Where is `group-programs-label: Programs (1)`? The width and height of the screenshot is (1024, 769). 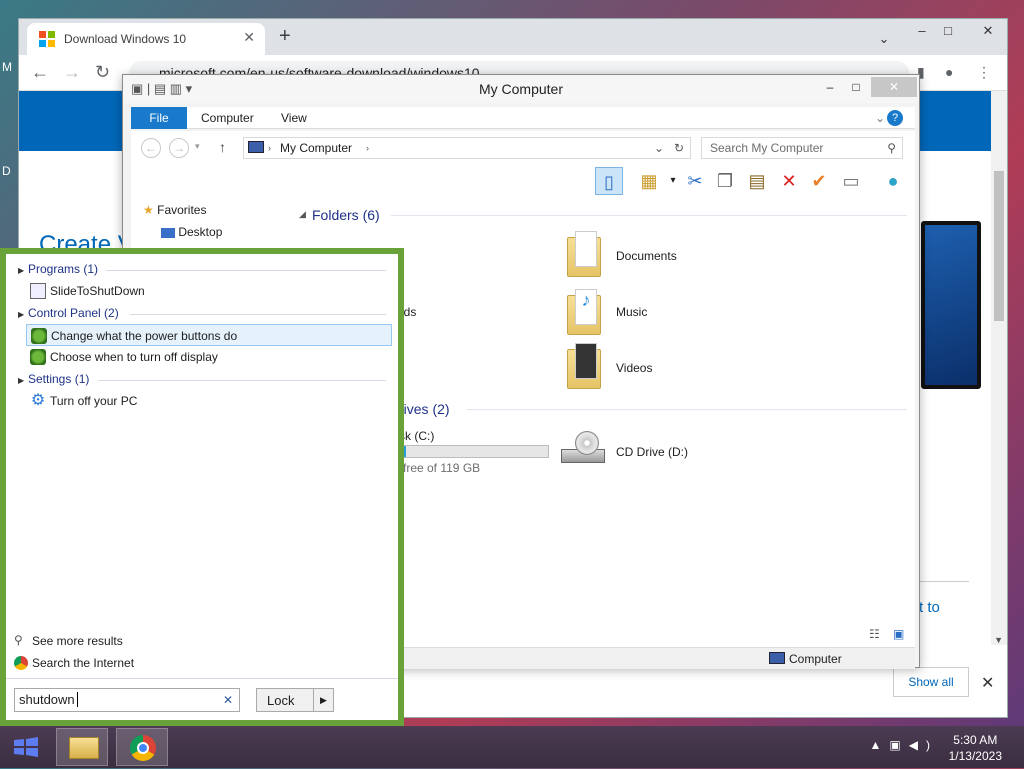 group-programs-label: Programs (1) is located at coordinates (63, 269).